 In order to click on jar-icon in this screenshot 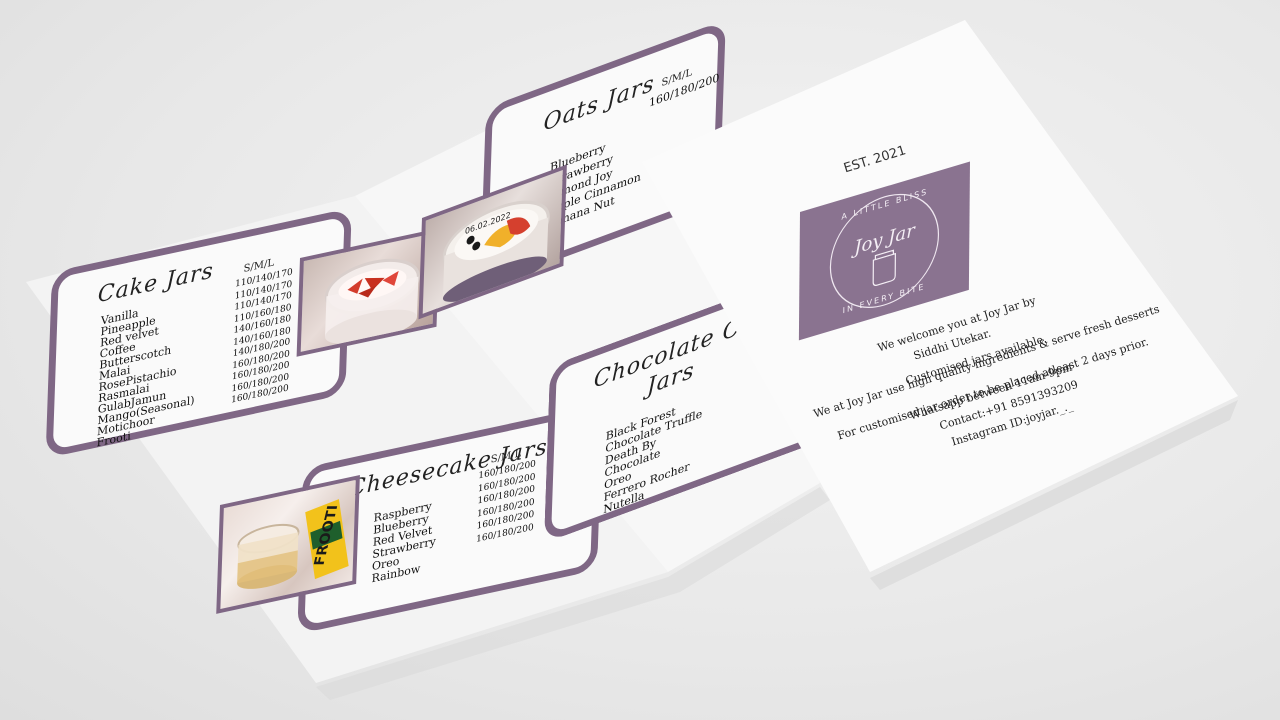, I will do `click(884, 267)`.